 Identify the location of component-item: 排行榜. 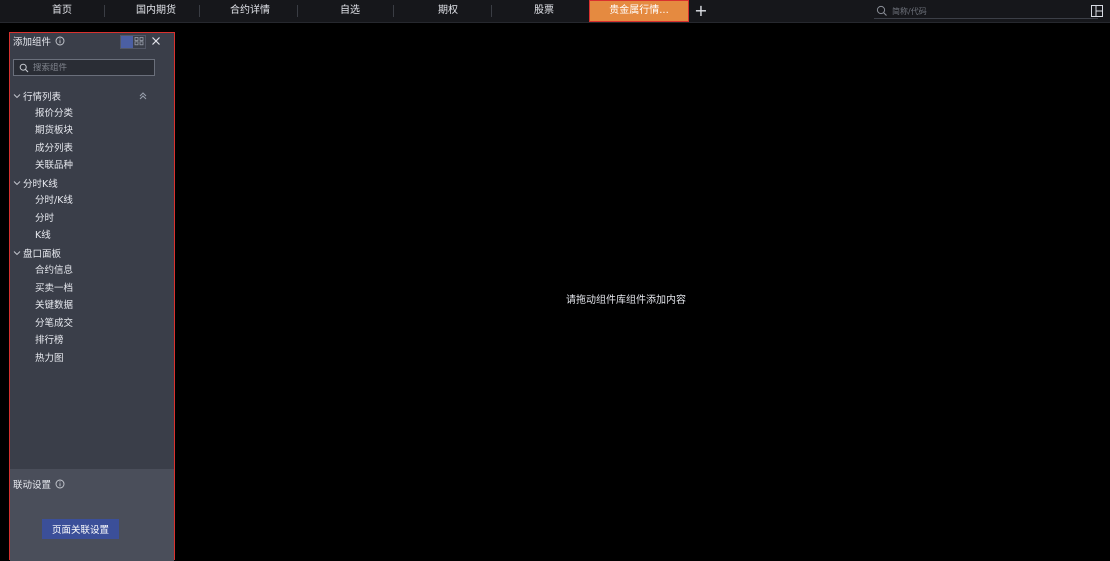
(92, 341).